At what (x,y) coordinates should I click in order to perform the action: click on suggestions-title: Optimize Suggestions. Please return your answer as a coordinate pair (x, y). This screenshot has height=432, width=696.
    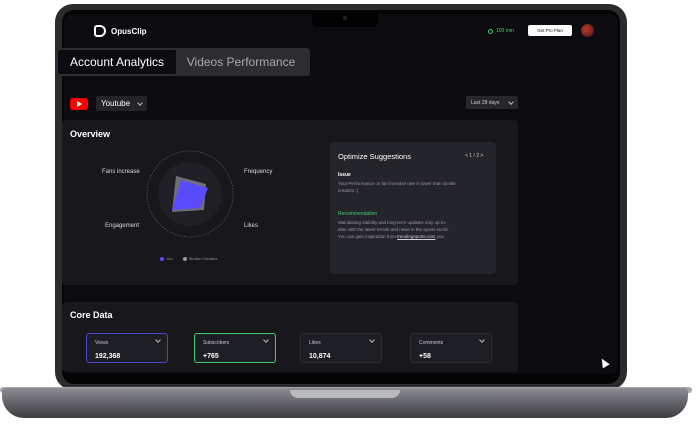
    Looking at the image, I should click on (374, 156).